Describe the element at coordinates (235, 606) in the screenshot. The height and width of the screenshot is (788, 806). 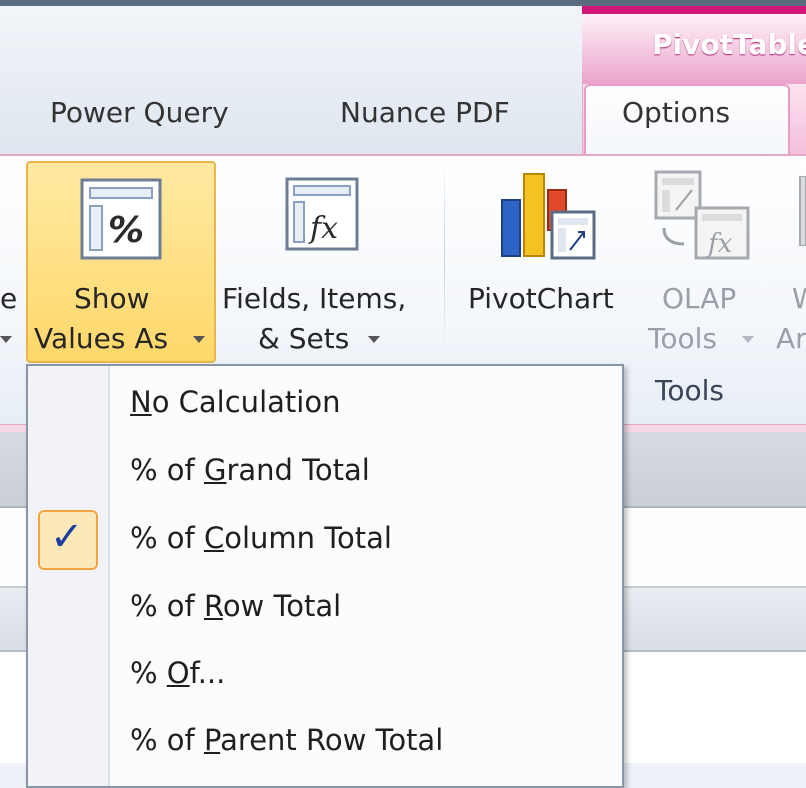
I see `menu-item-percent-row-total: % of Row Total` at that location.